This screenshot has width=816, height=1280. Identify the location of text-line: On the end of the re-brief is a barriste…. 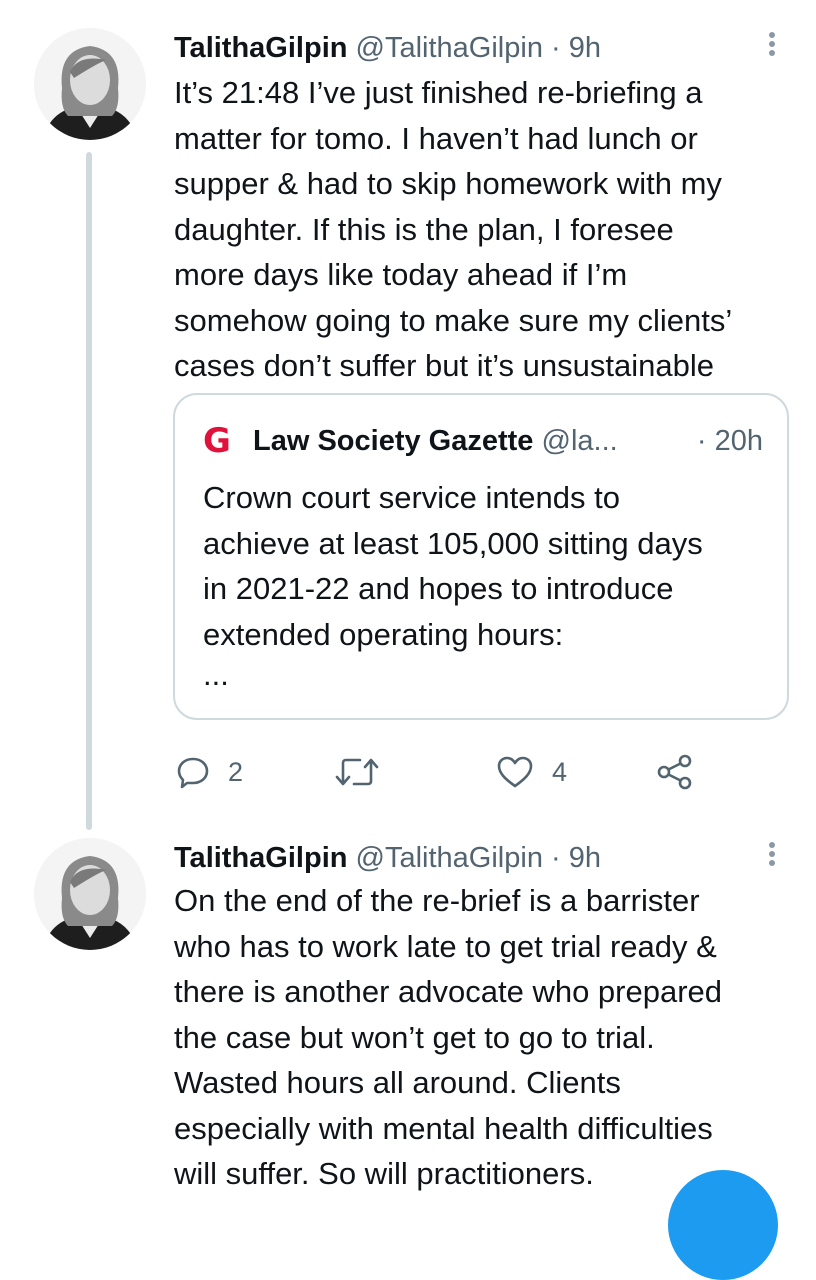
(437, 900).